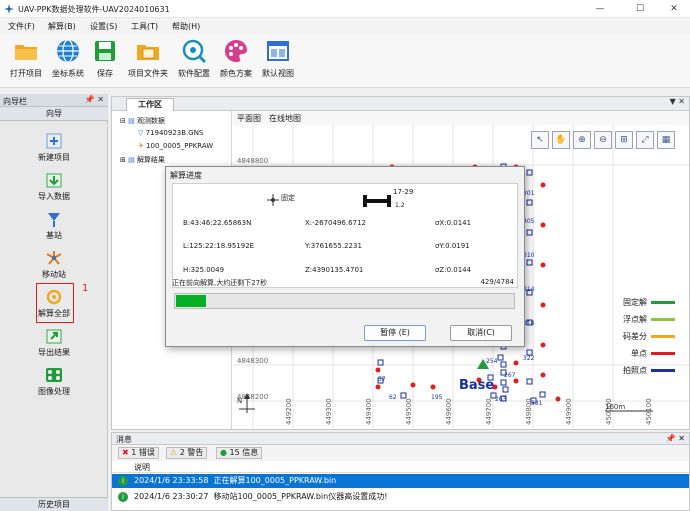 The width and height of the screenshot is (690, 511). What do you see at coordinates (453, 270) in the screenshot?
I see `sigma-z-value: σZ:0.0144` at bounding box center [453, 270].